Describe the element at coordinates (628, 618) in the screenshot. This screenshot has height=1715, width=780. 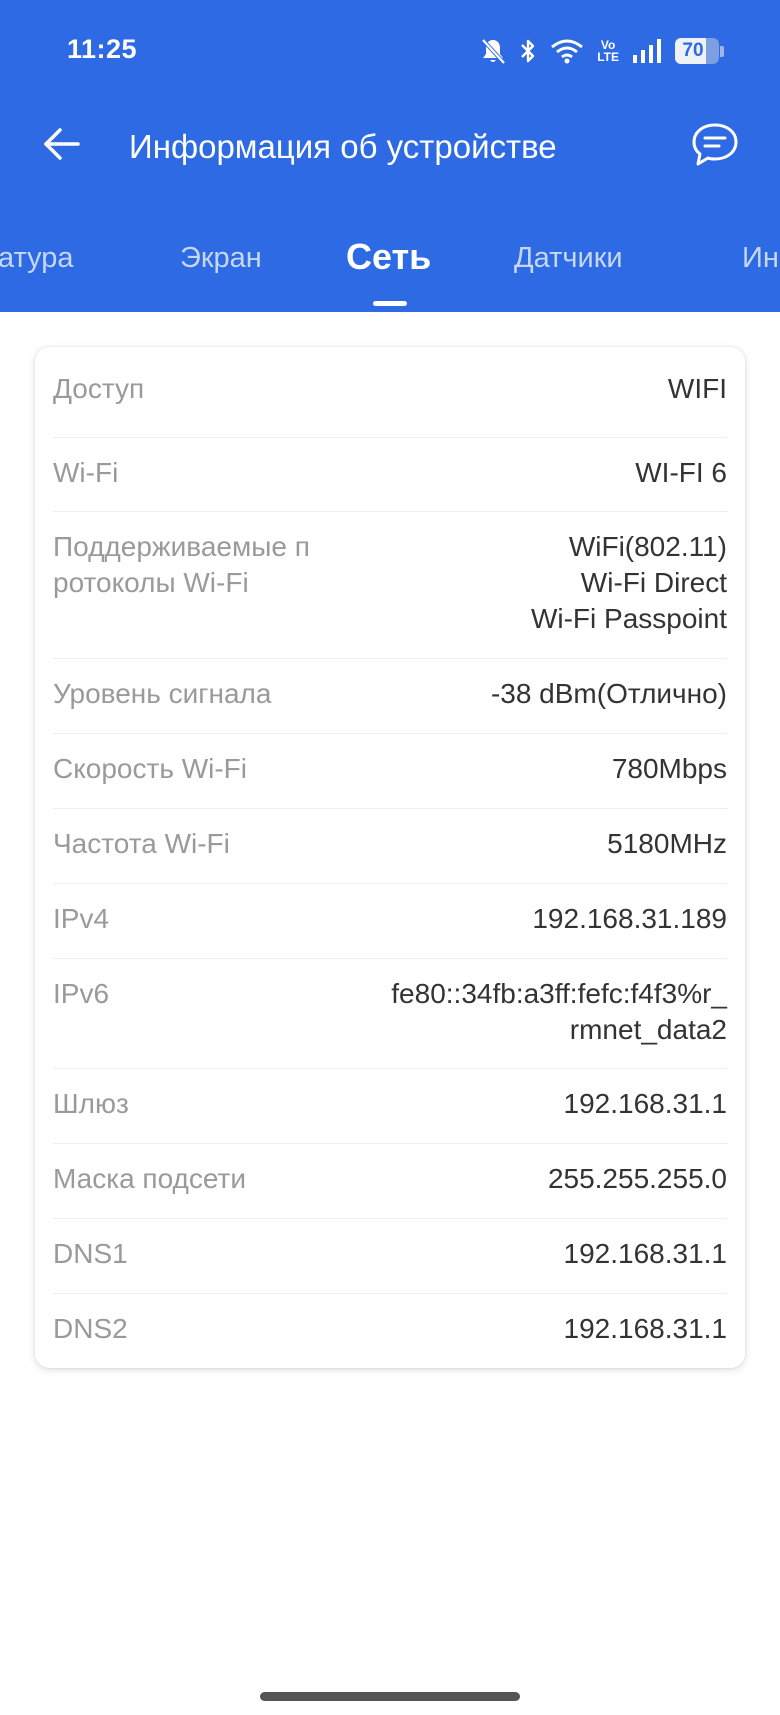
I see `info-row-value-line: Wi-Fi Passpoint` at that location.